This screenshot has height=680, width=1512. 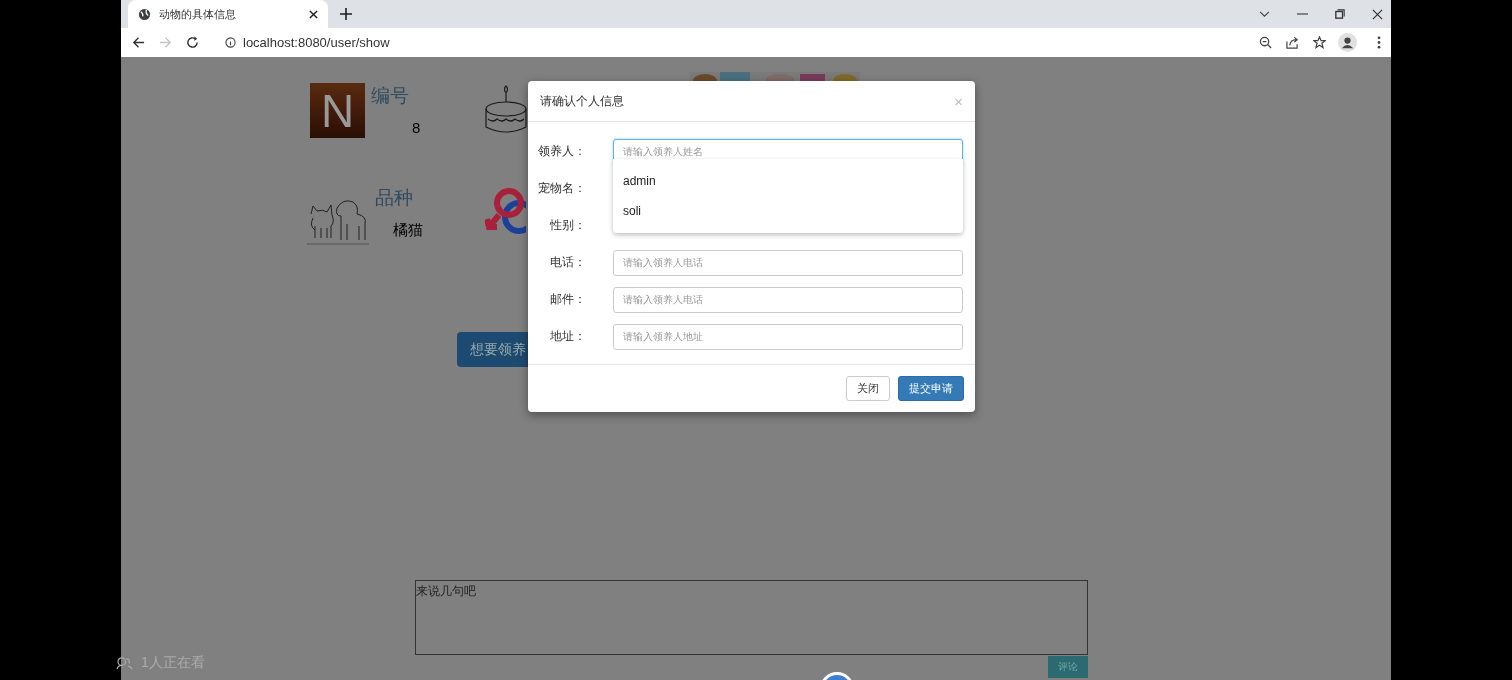 What do you see at coordinates (788, 211) in the screenshot?
I see `suggestion-item: soli` at bounding box center [788, 211].